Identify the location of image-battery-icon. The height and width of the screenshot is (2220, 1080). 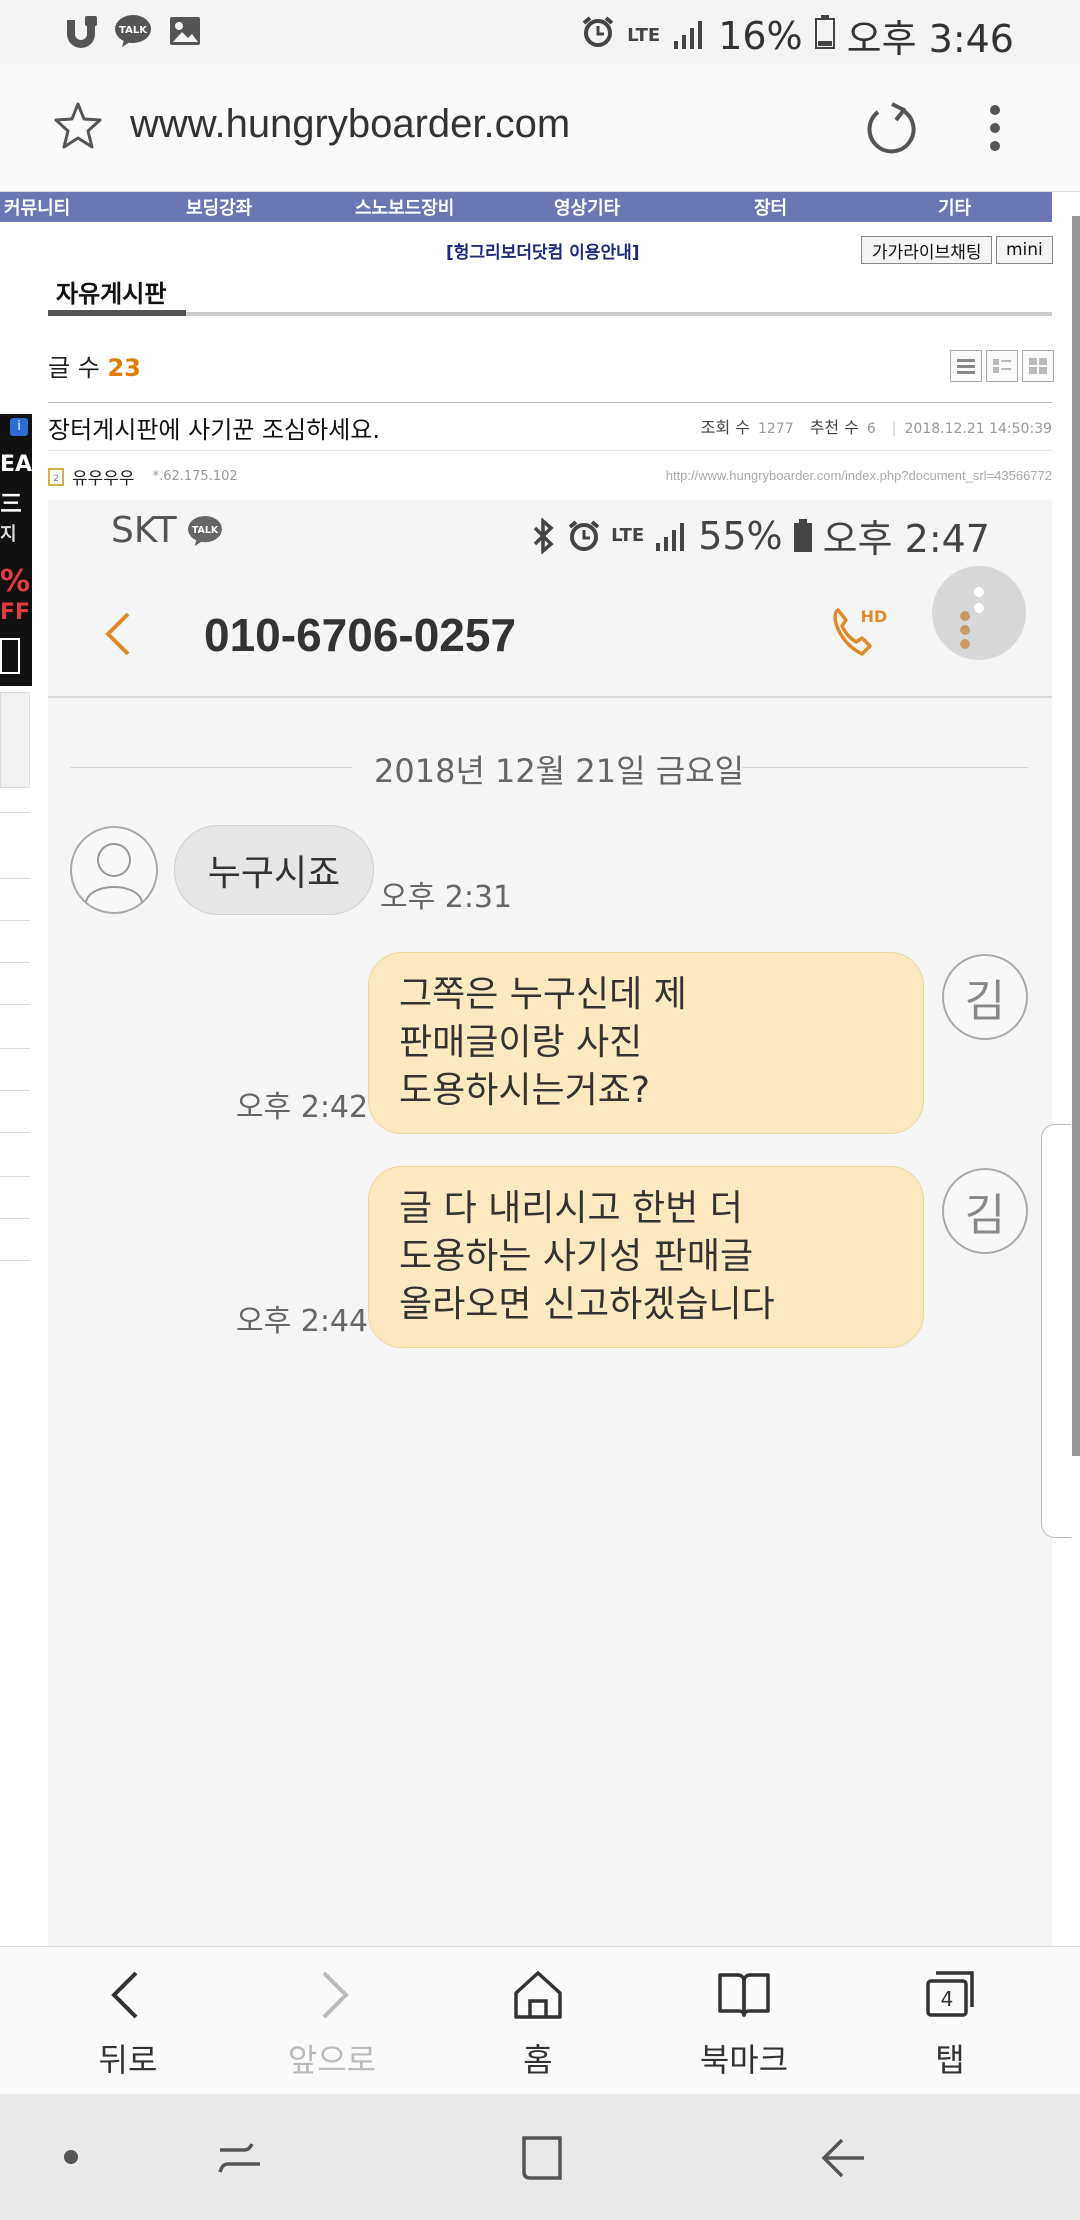
(802, 535).